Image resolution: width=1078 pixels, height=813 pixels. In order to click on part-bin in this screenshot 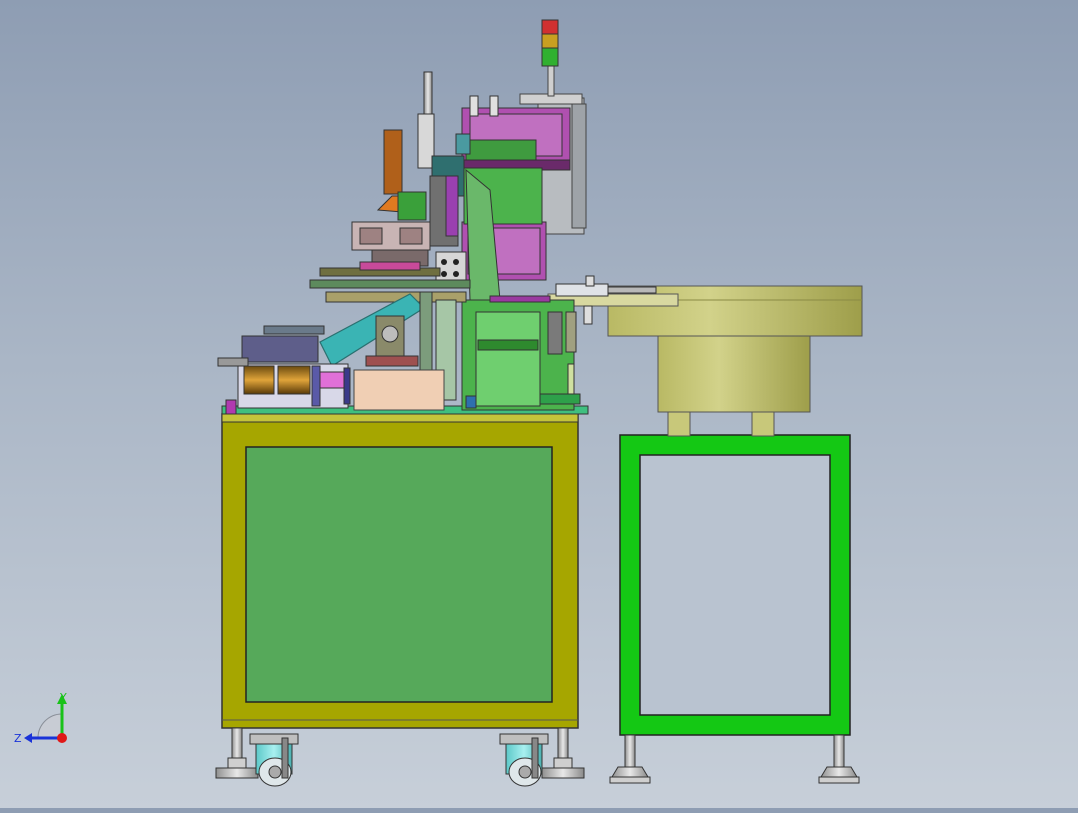, I will do `click(399, 390)`.